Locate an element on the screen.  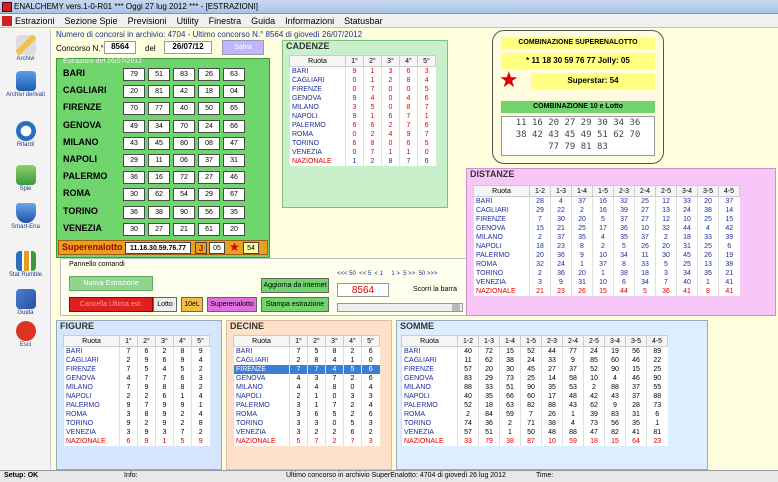
number-cell: 18 is located at coordinates (209, 92).